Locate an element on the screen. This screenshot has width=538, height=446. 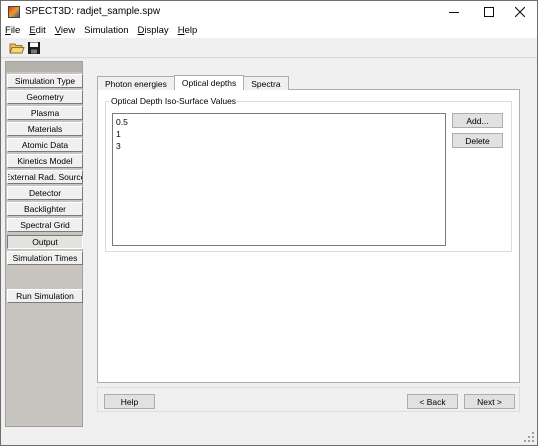
resize-grip-icon is located at coordinates (529, 437).